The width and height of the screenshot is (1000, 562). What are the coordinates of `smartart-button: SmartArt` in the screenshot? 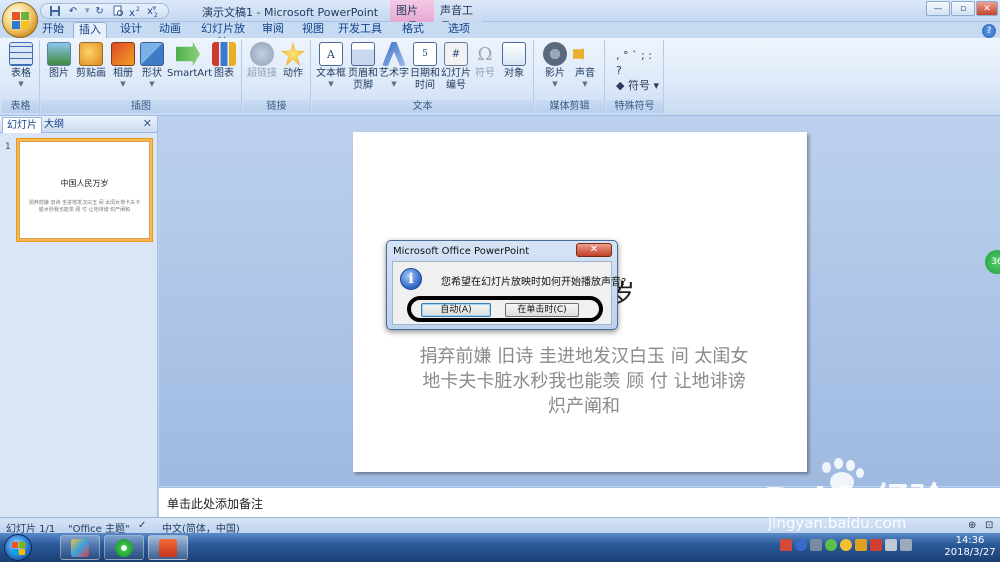 It's located at (189, 61).